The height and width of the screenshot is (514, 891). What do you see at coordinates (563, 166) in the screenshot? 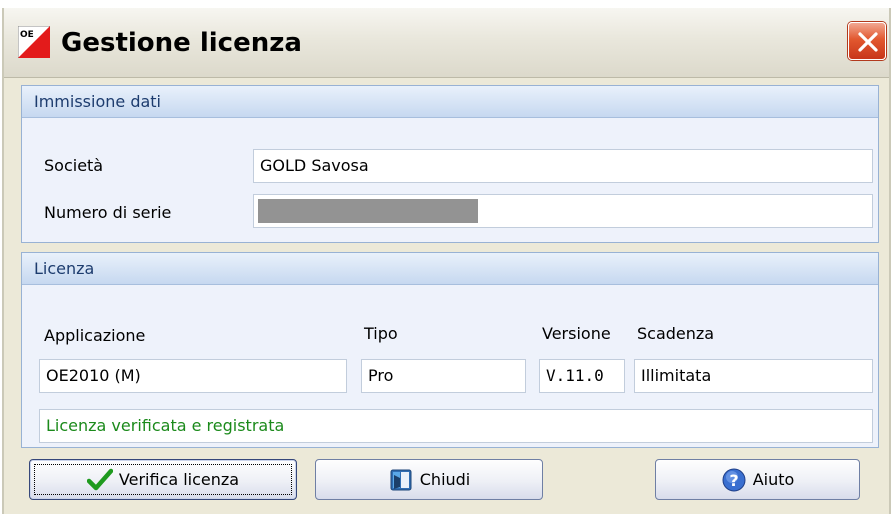
I see `company-field: GOLD Savosa` at bounding box center [563, 166].